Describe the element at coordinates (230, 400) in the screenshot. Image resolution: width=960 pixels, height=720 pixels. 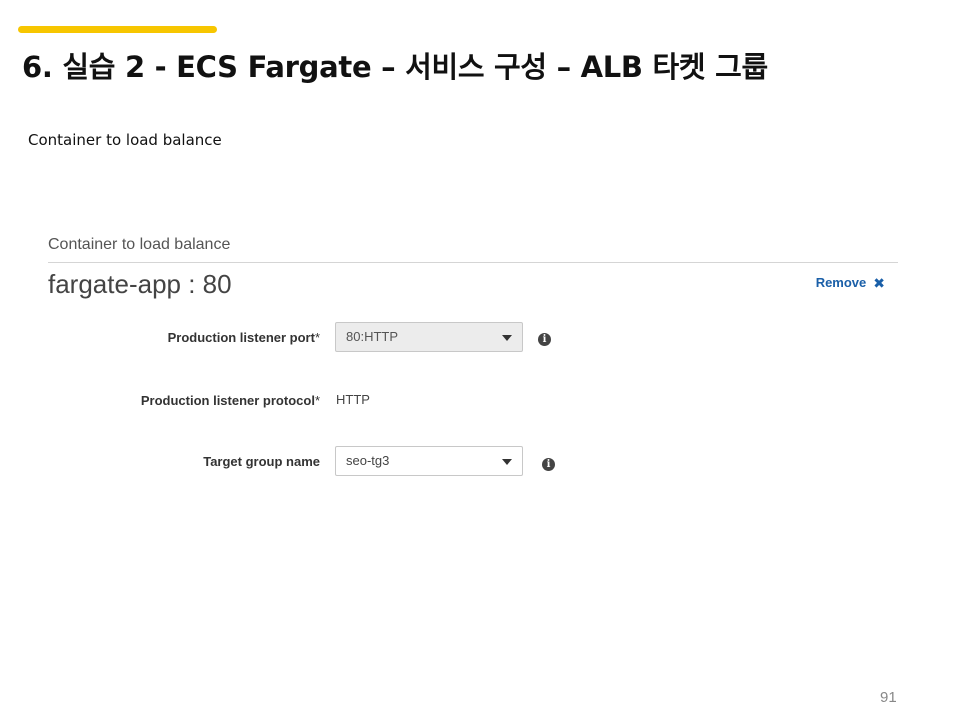
I see `listener-protocol-label: Production listener protocol*` at that location.